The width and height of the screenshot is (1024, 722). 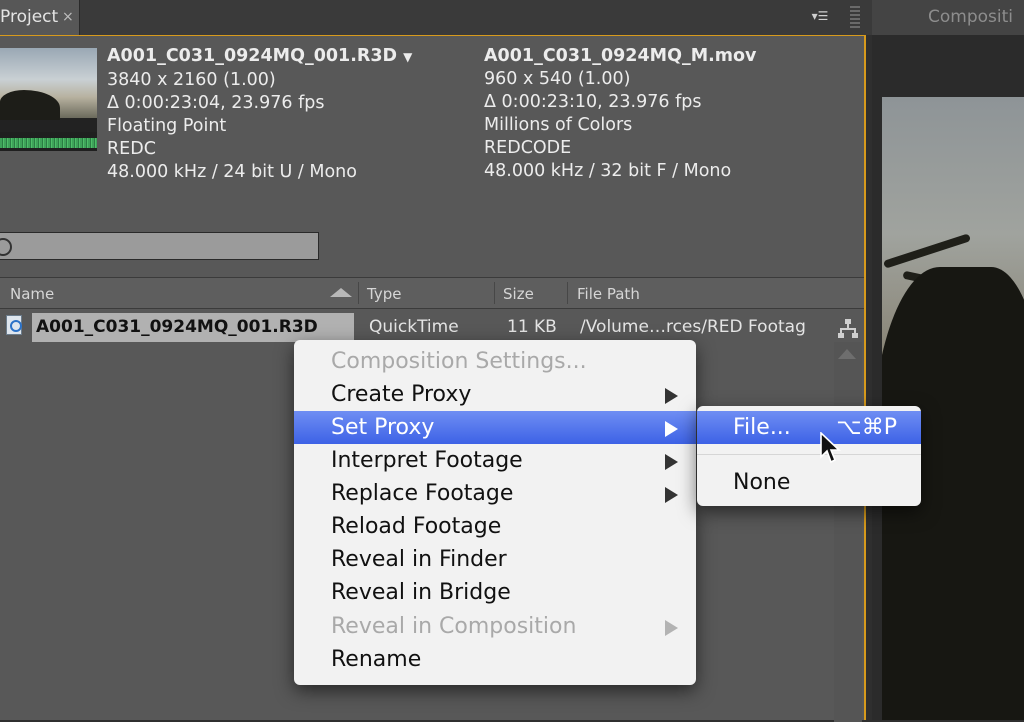 I want to click on footage-file-icon, so click(x=14, y=325).